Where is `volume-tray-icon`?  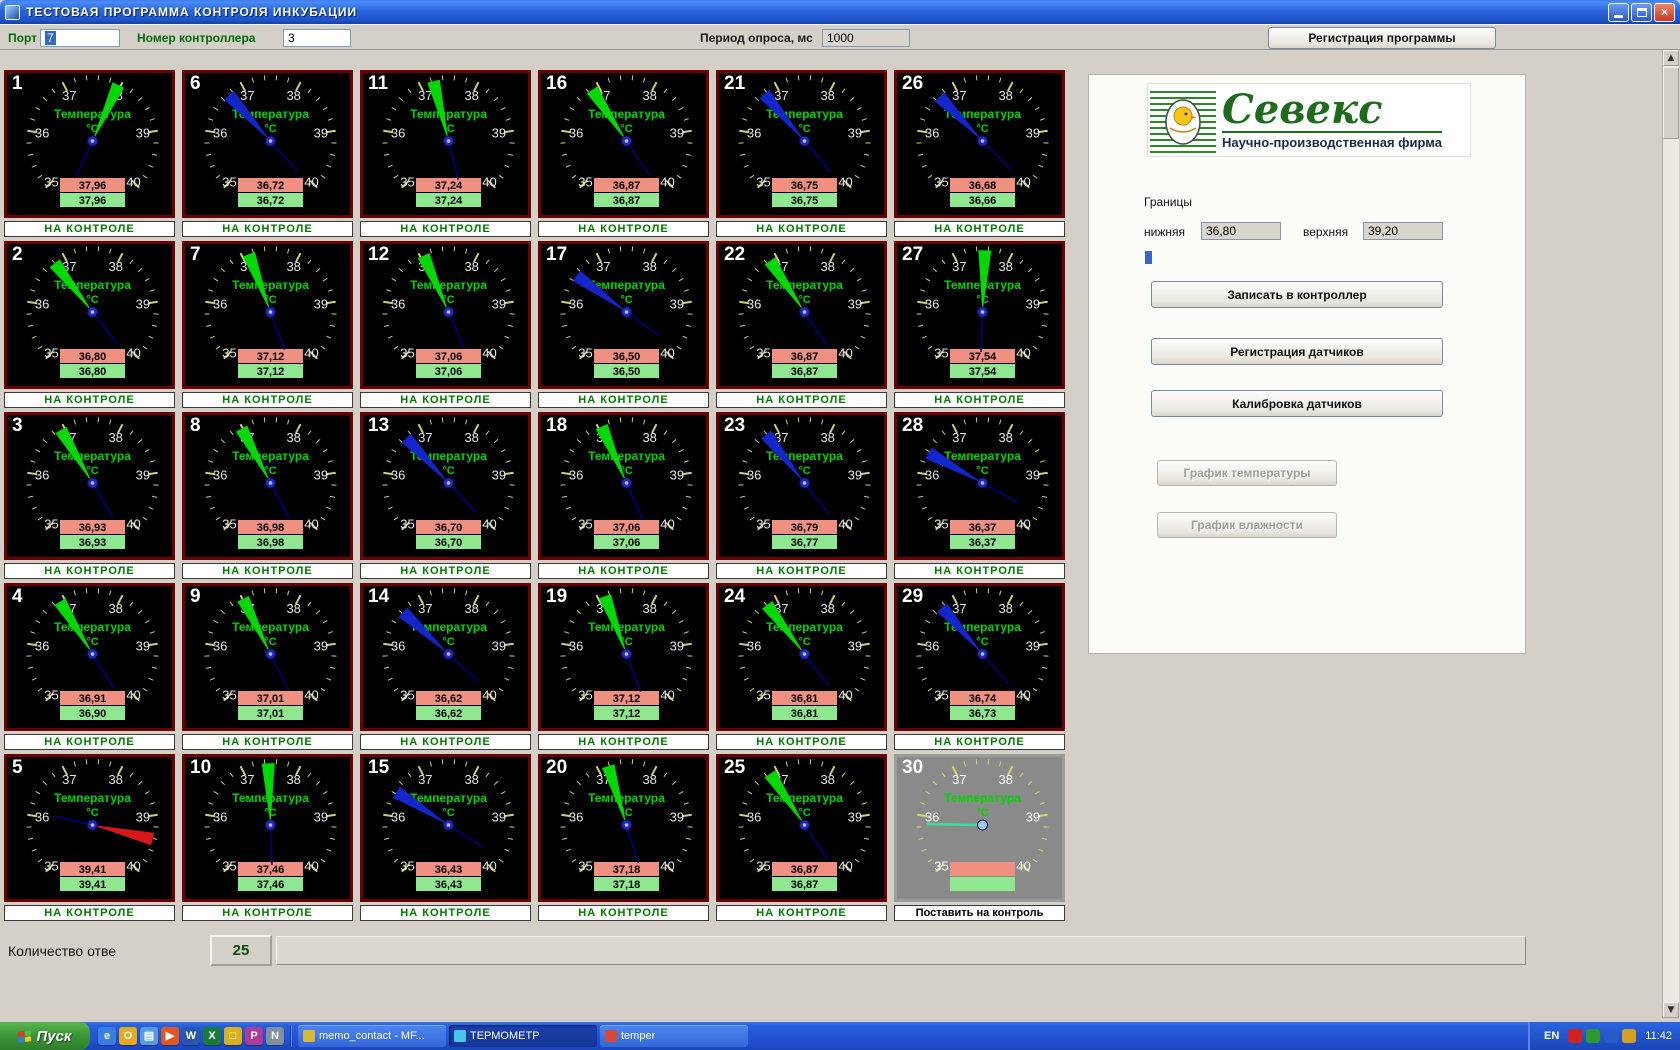
volume-tray-icon is located at coordinates (1593, 1036).